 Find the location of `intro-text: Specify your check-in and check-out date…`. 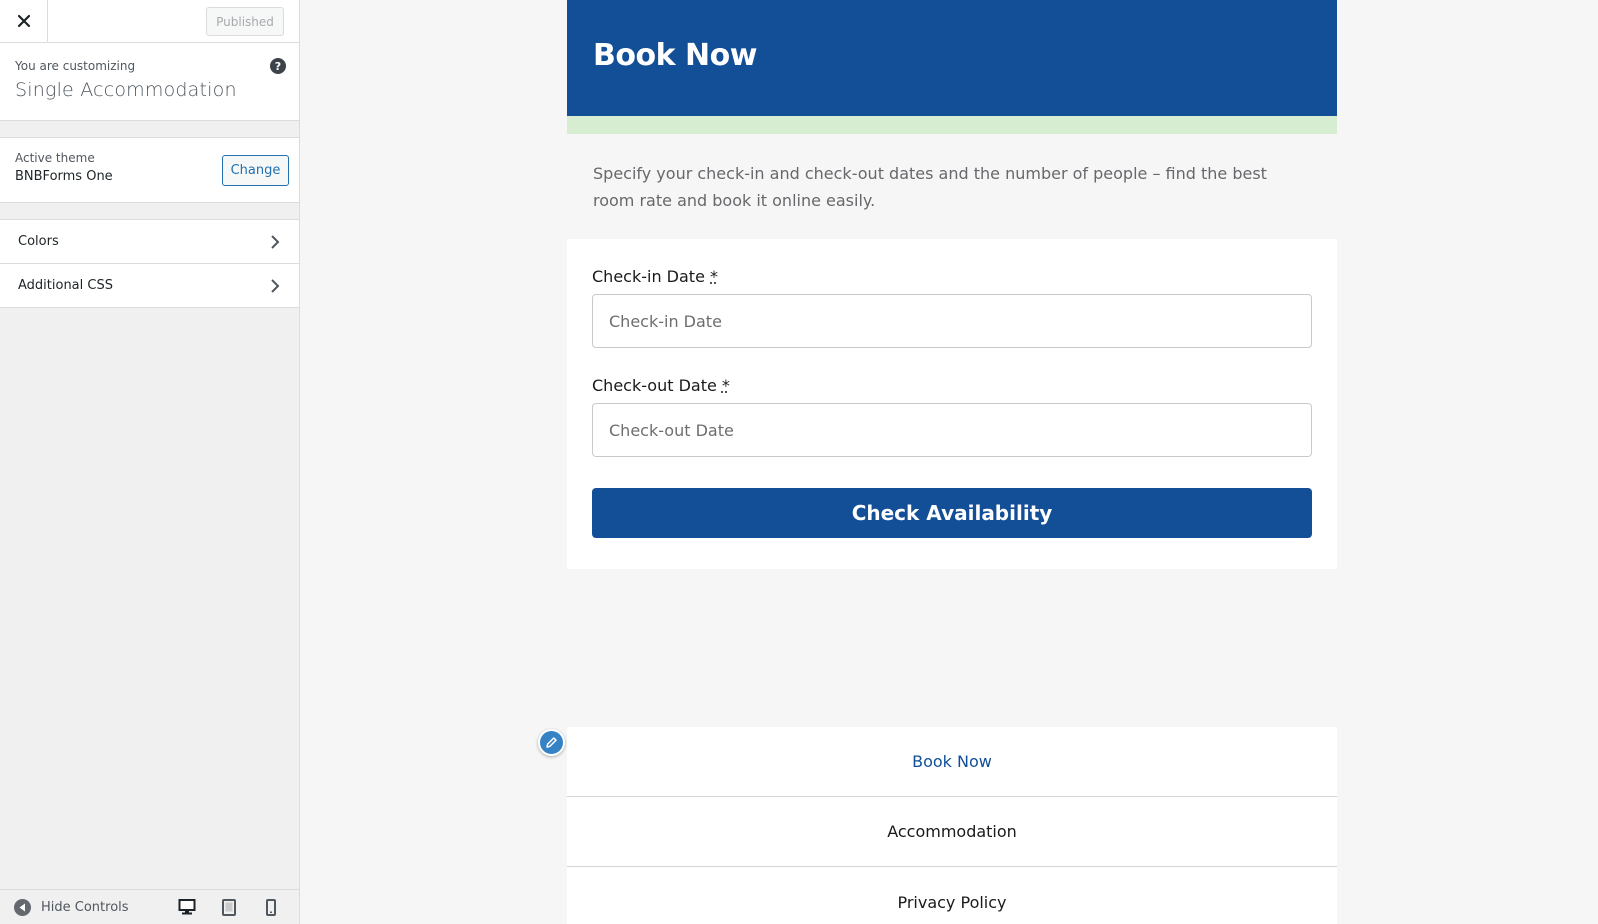

intro-text: Specify your check-in and check-out date… is located at coordinates (930, 187).